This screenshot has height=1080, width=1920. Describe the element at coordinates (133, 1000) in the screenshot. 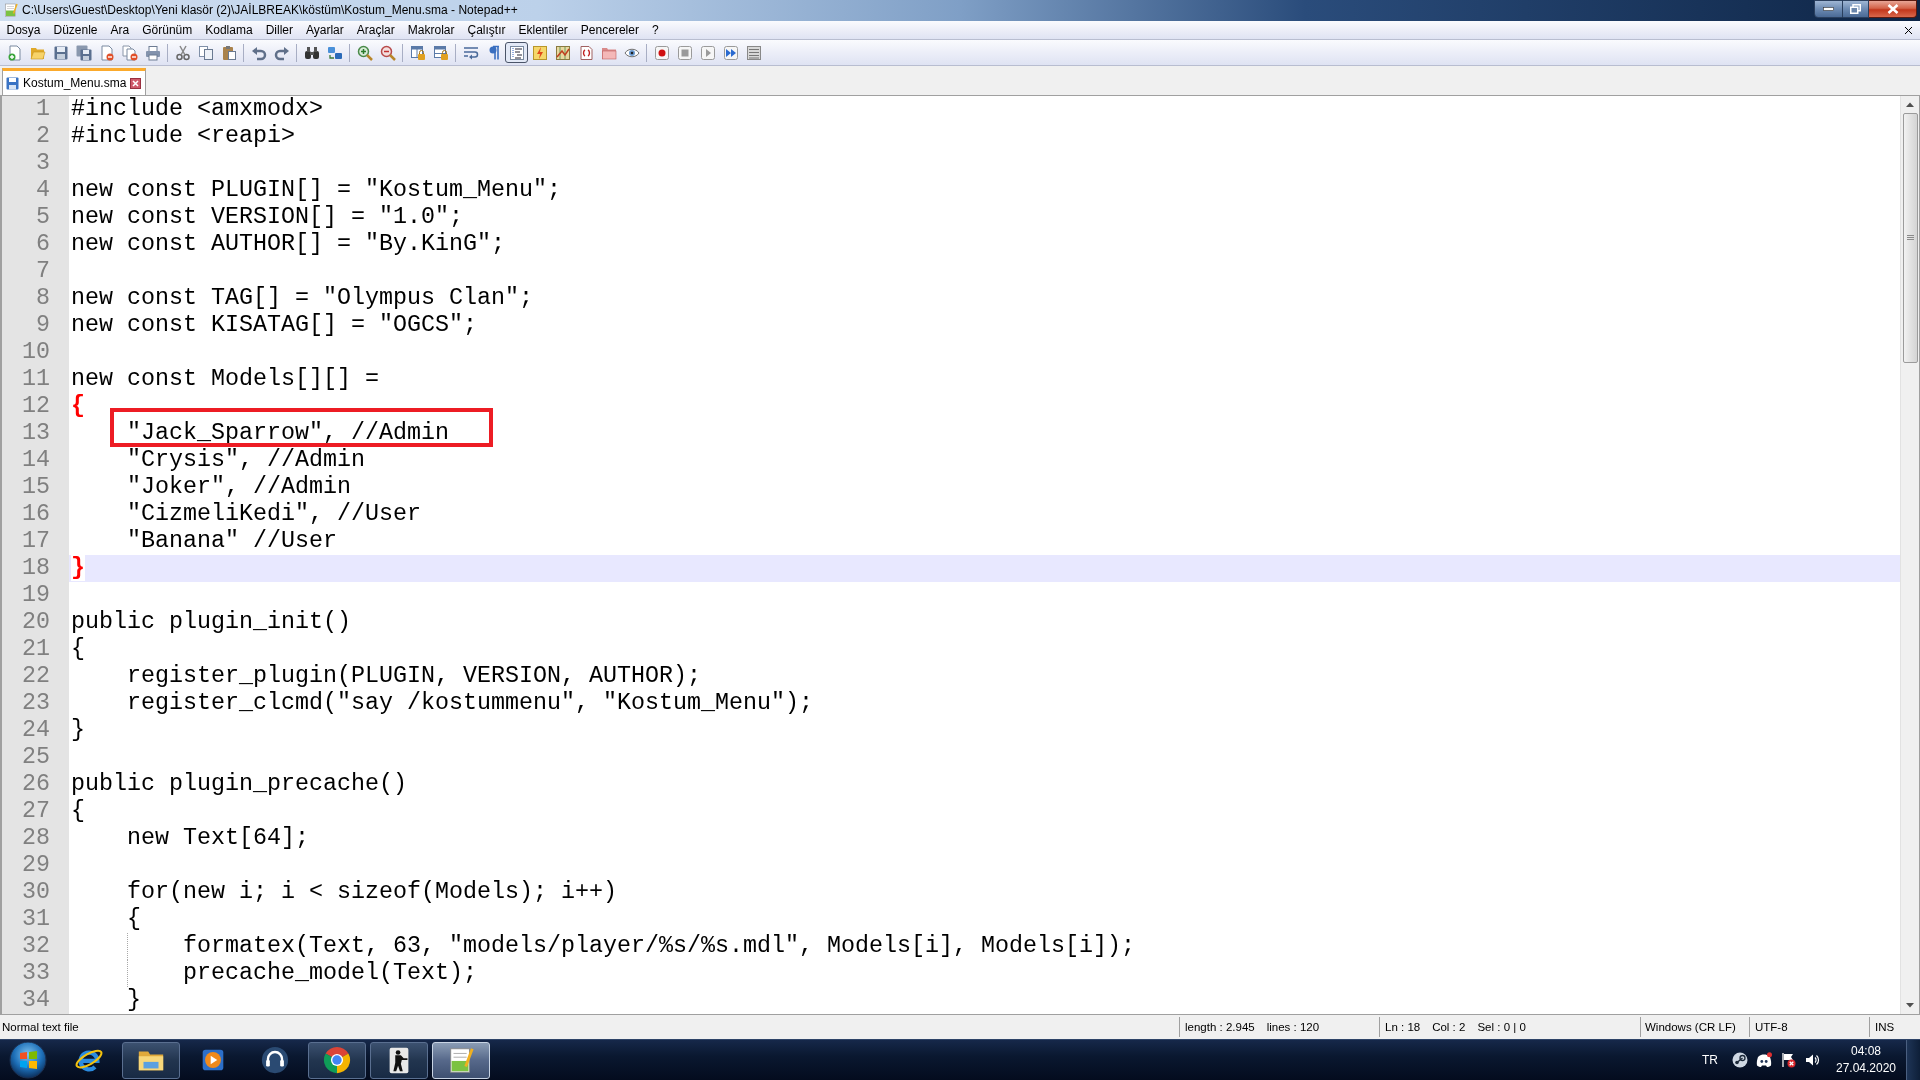

I see `code-line: }` at that location.